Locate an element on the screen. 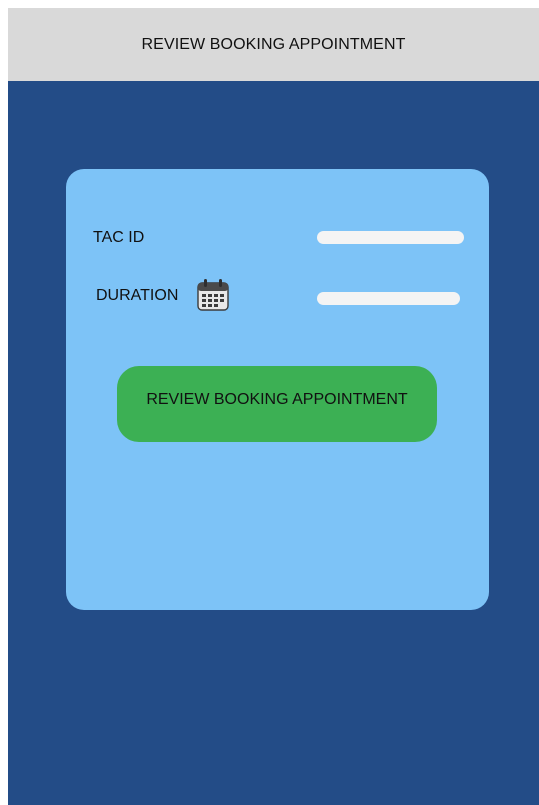 The width and height of the screenshot is (539, 805). header-bar: REVIEW BOOKING APPOINTMENT is located at coordinates (273, 44).